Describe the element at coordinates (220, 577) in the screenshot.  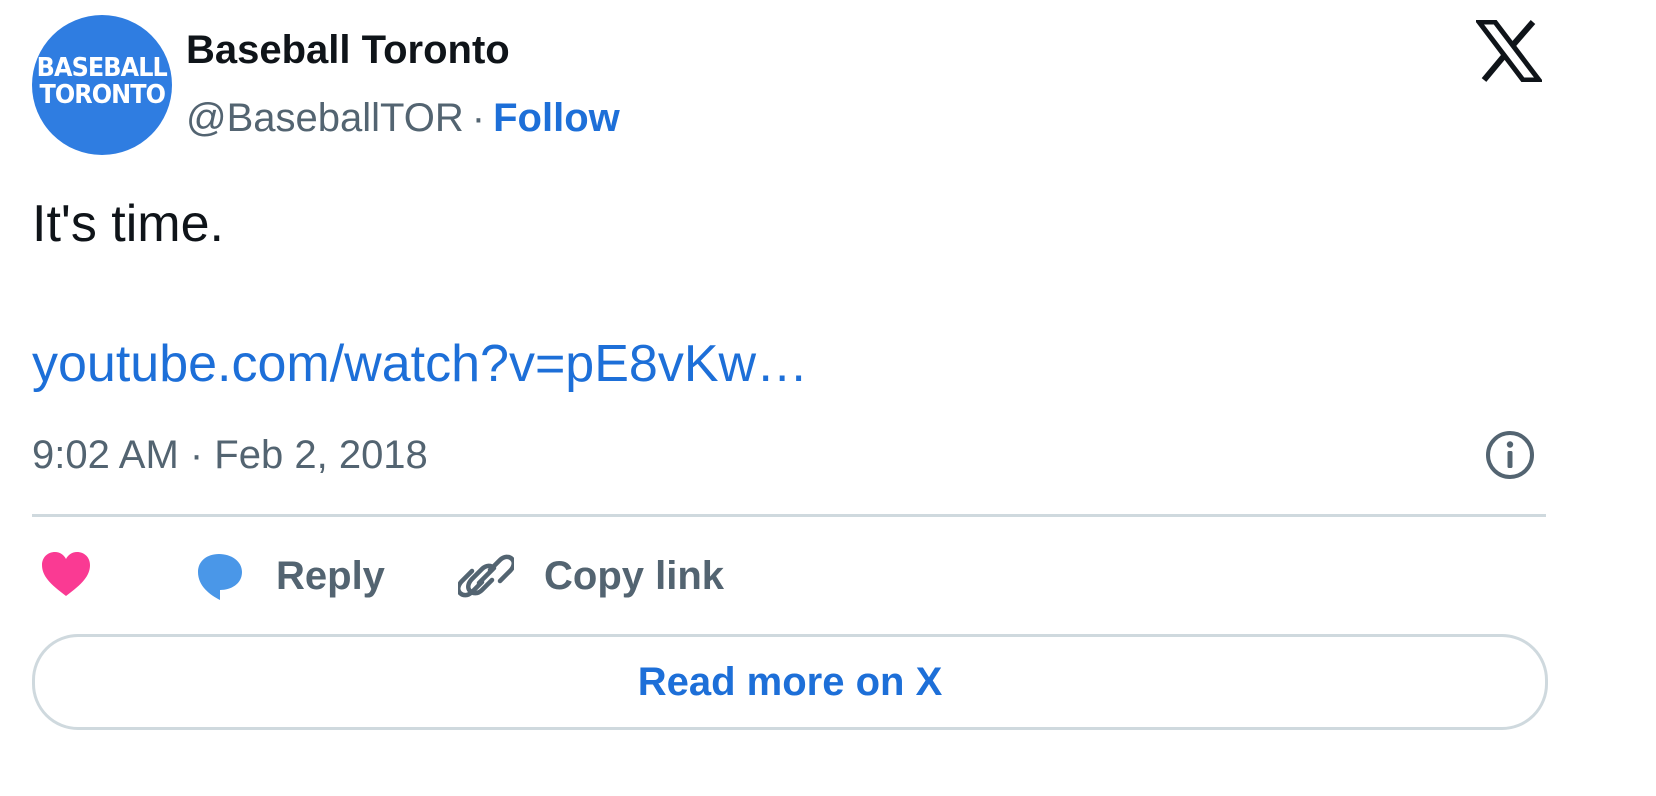
I see `reply-bubble-icon` at that location.